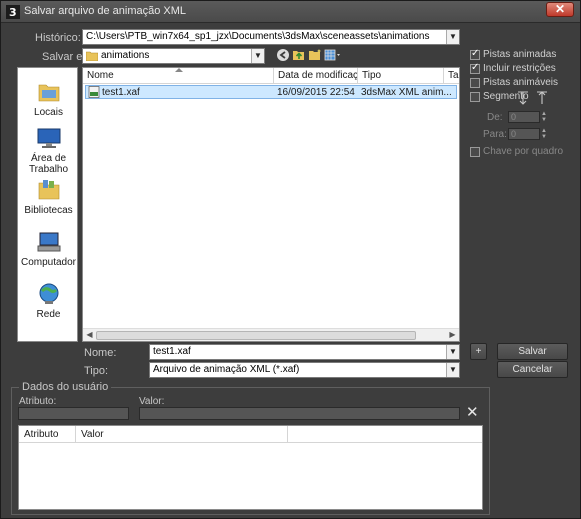  What do you see at coordinates (173, 56) in the screenshot?
I see `save-in-dropdown: animations ▼` at bounding box center [173, 56].